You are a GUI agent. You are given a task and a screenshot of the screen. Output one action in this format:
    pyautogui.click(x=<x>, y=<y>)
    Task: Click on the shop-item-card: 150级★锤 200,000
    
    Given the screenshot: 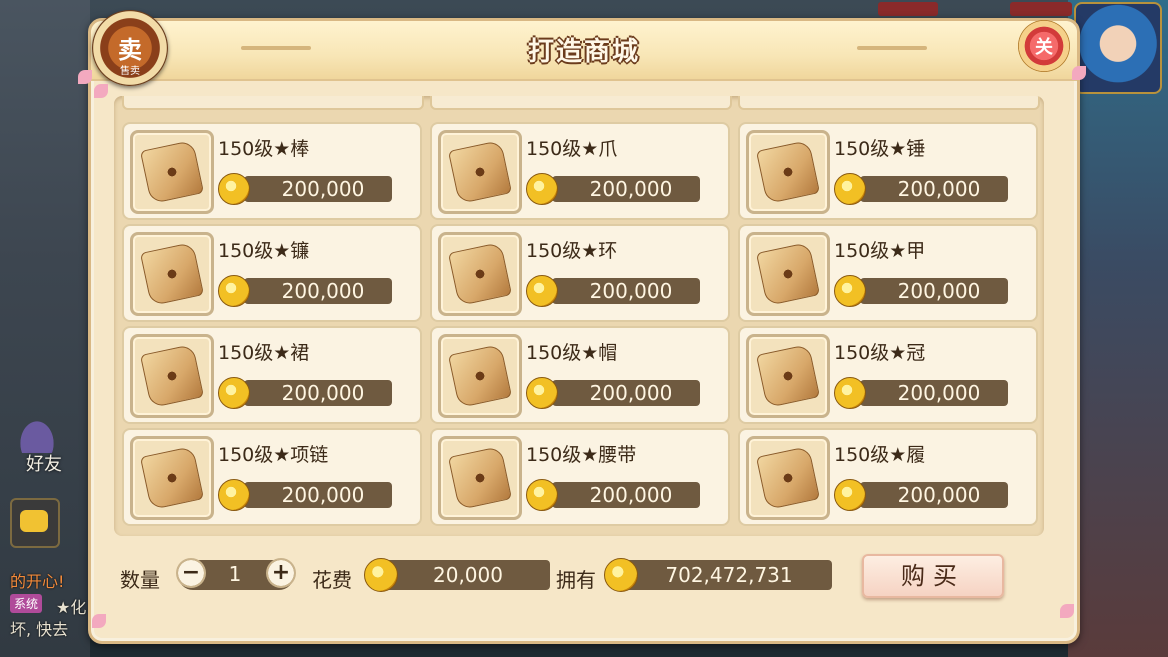 What is the action you would take?
    pyautogui.click(x=888, y=171)
    